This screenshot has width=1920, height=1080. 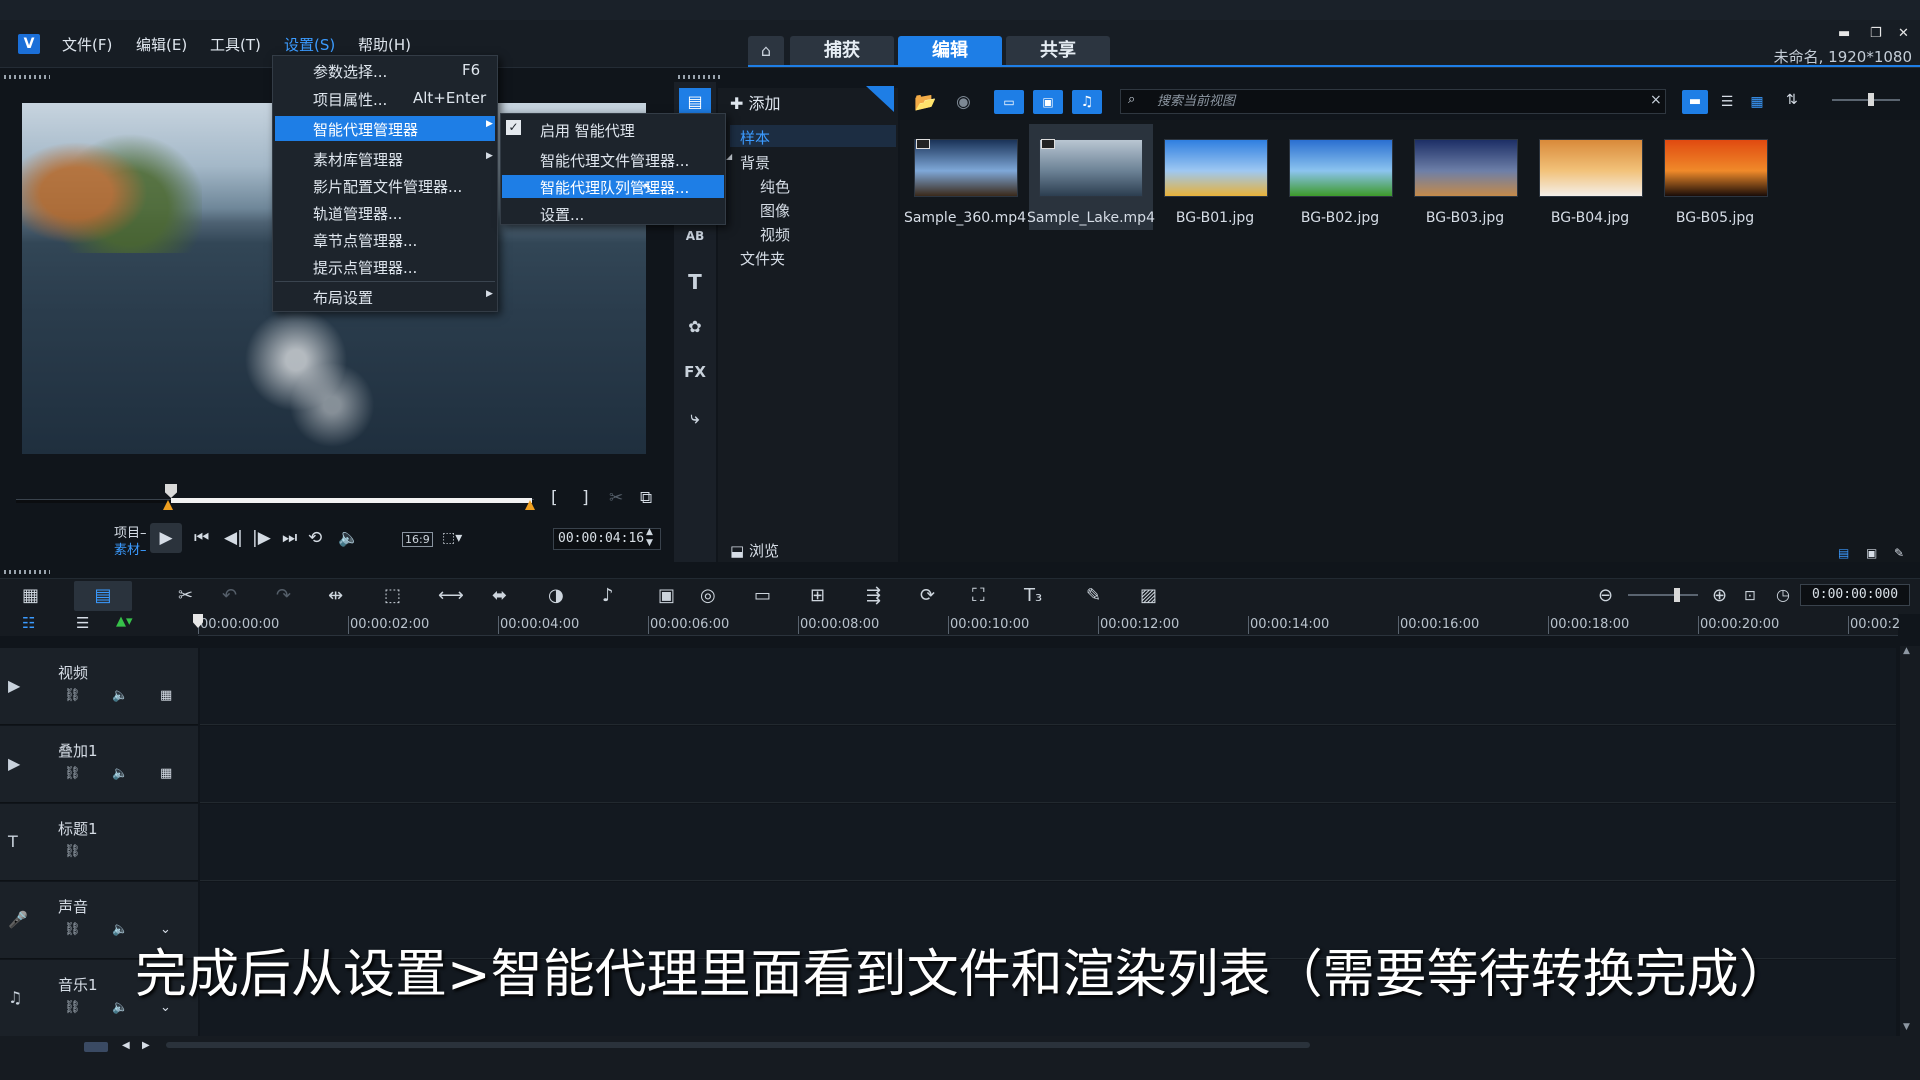 What do you see at coordinates (1866, 100) in the screenshot?
I see `thumbnail-size-slider` at bounding box center [1866, 100].